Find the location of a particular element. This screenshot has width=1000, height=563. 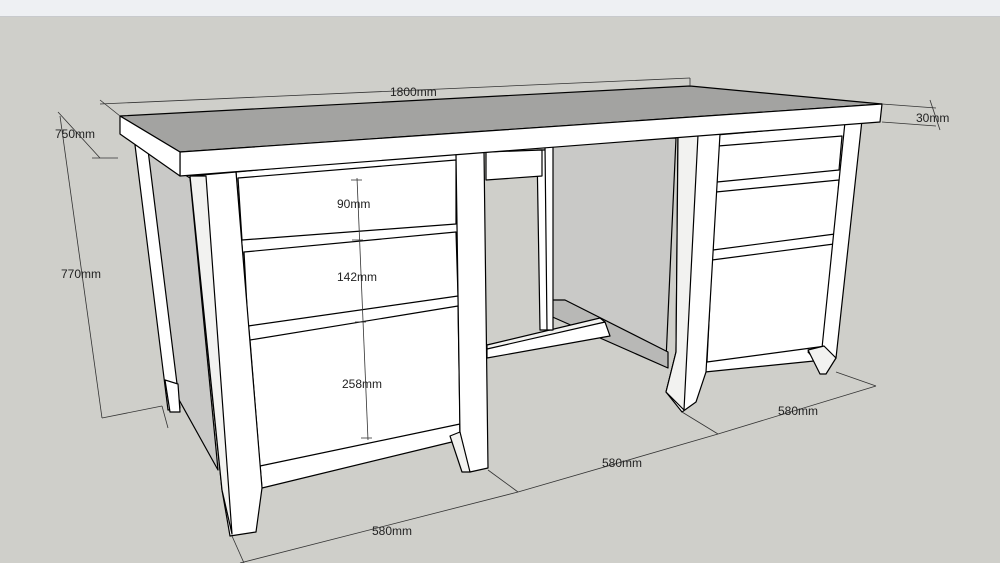

center-top-rail is located at coordinates (514, 165).